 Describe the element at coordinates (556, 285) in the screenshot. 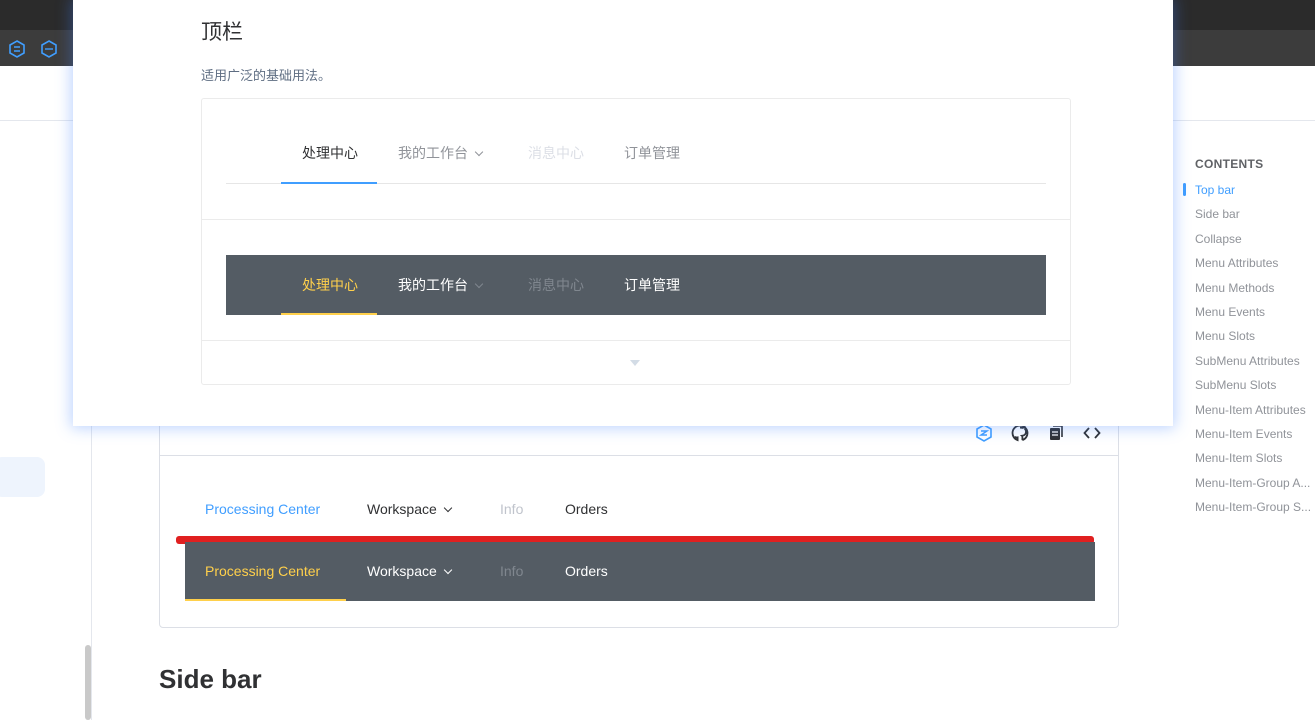

I see `menu-item-xiaoxi-zhongxin-dark: 消息中心` at that location.